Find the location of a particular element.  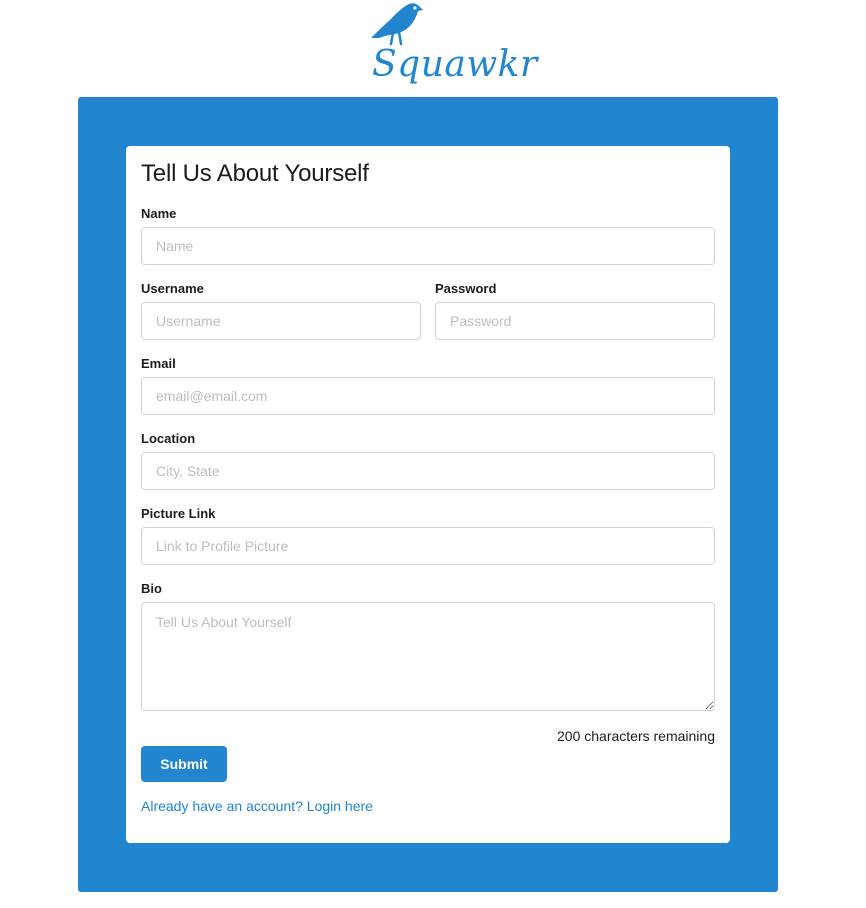

brand-logo: Squawkr is located at coordinates (433, 48).